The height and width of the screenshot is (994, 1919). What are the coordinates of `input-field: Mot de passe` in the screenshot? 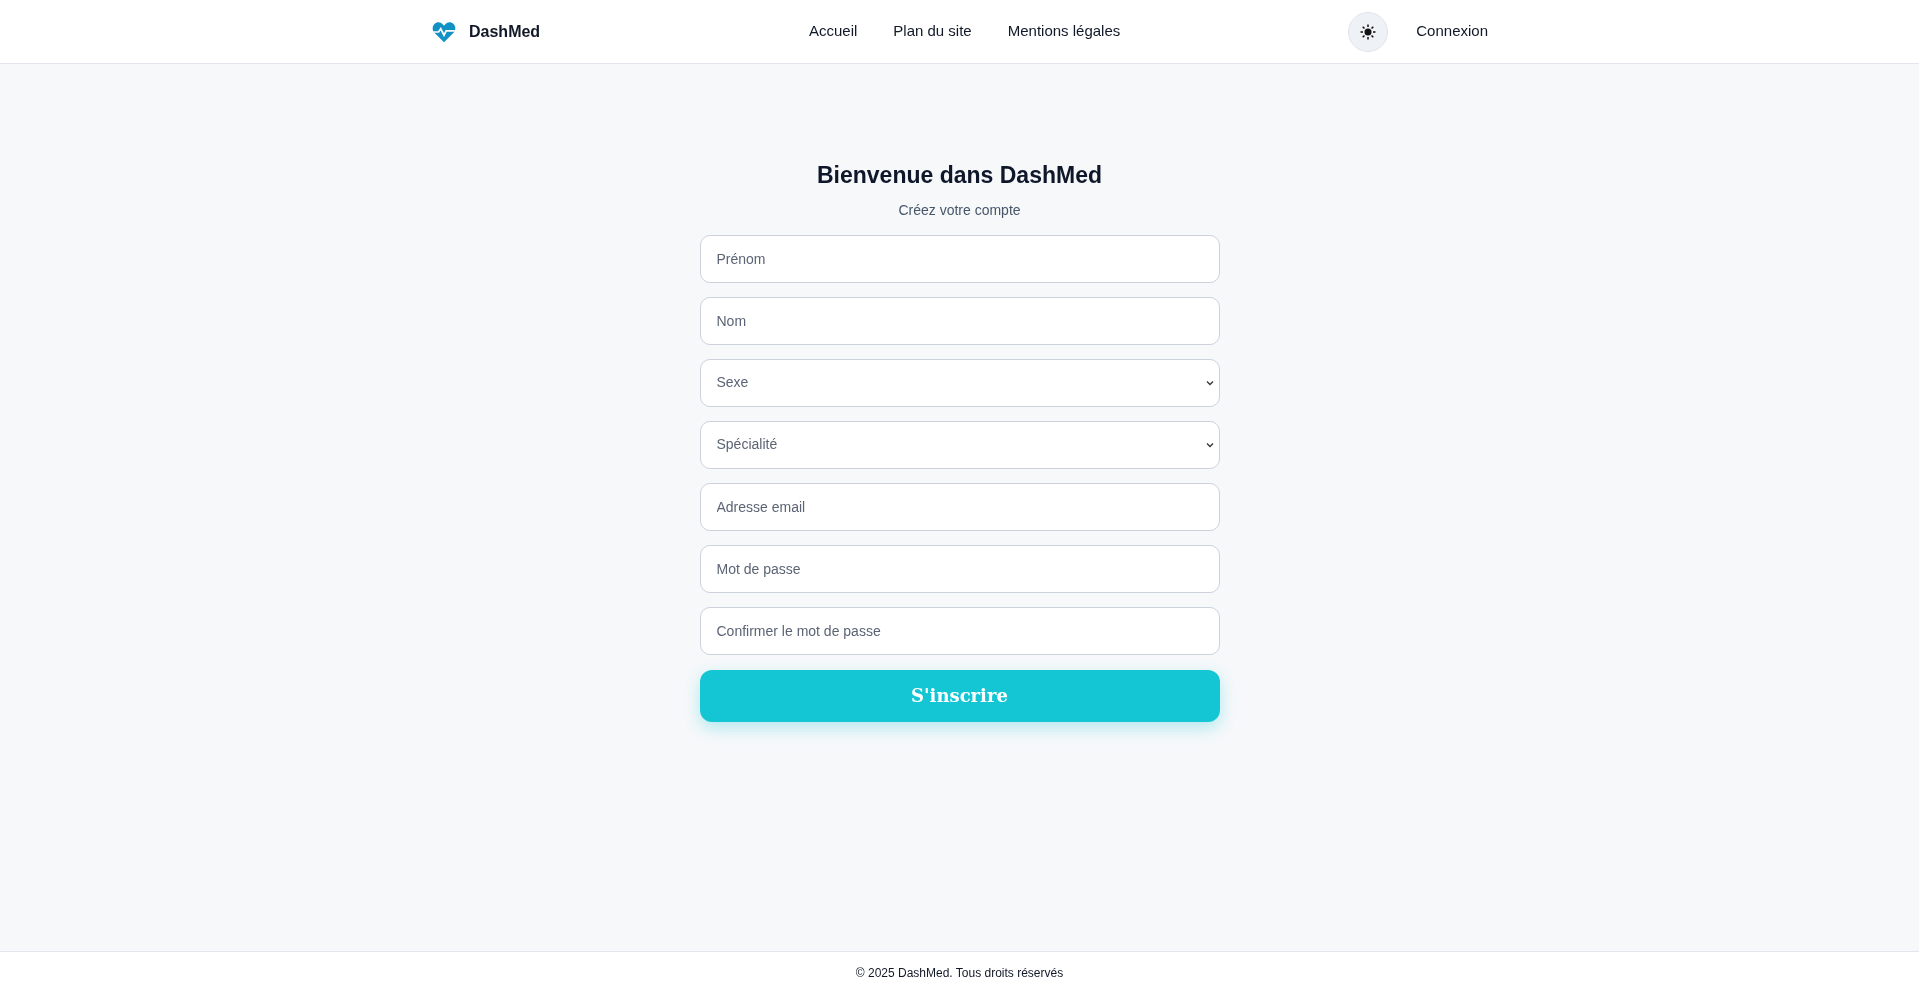 It's located at (959, 568).